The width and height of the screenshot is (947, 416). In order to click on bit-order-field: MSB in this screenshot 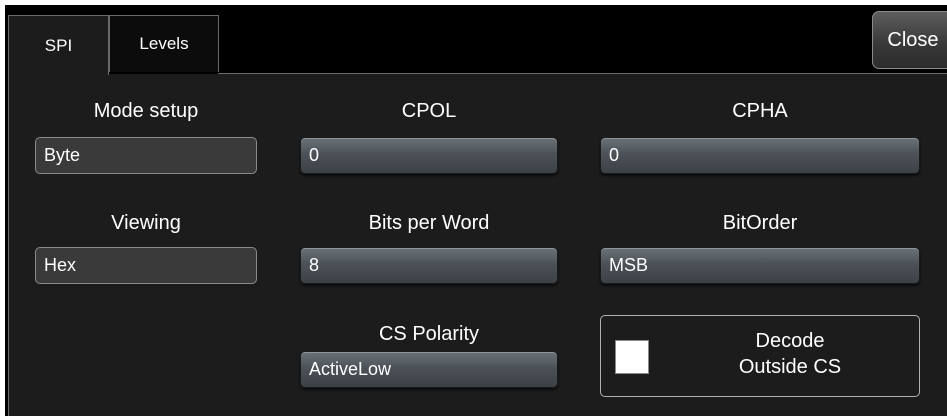, I will do `click(760, 265)`.